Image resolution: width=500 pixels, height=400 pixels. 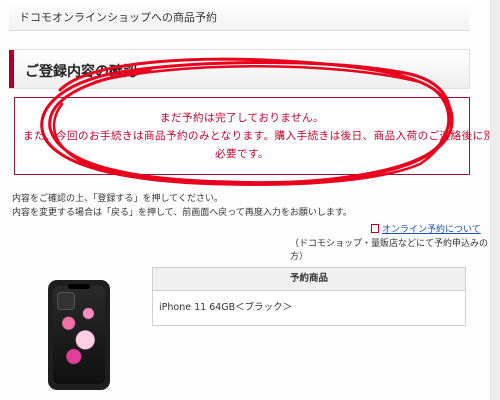 What do you see at coordinates (239, 15) in the screenshot?
I see `page-header: ドコモオンラインショップへの商品予約` at bounding box center [239, 15].